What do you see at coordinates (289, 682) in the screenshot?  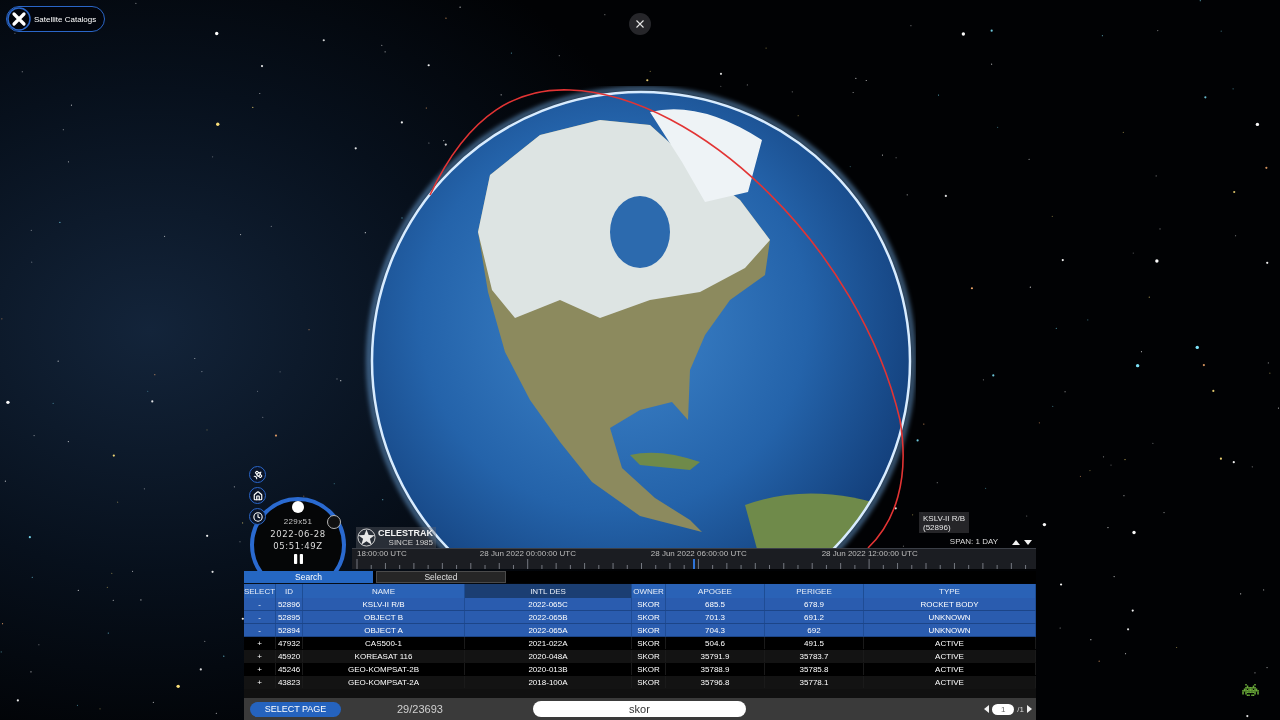 I see `table-cell: 43823` at bounding box center [289, 682].